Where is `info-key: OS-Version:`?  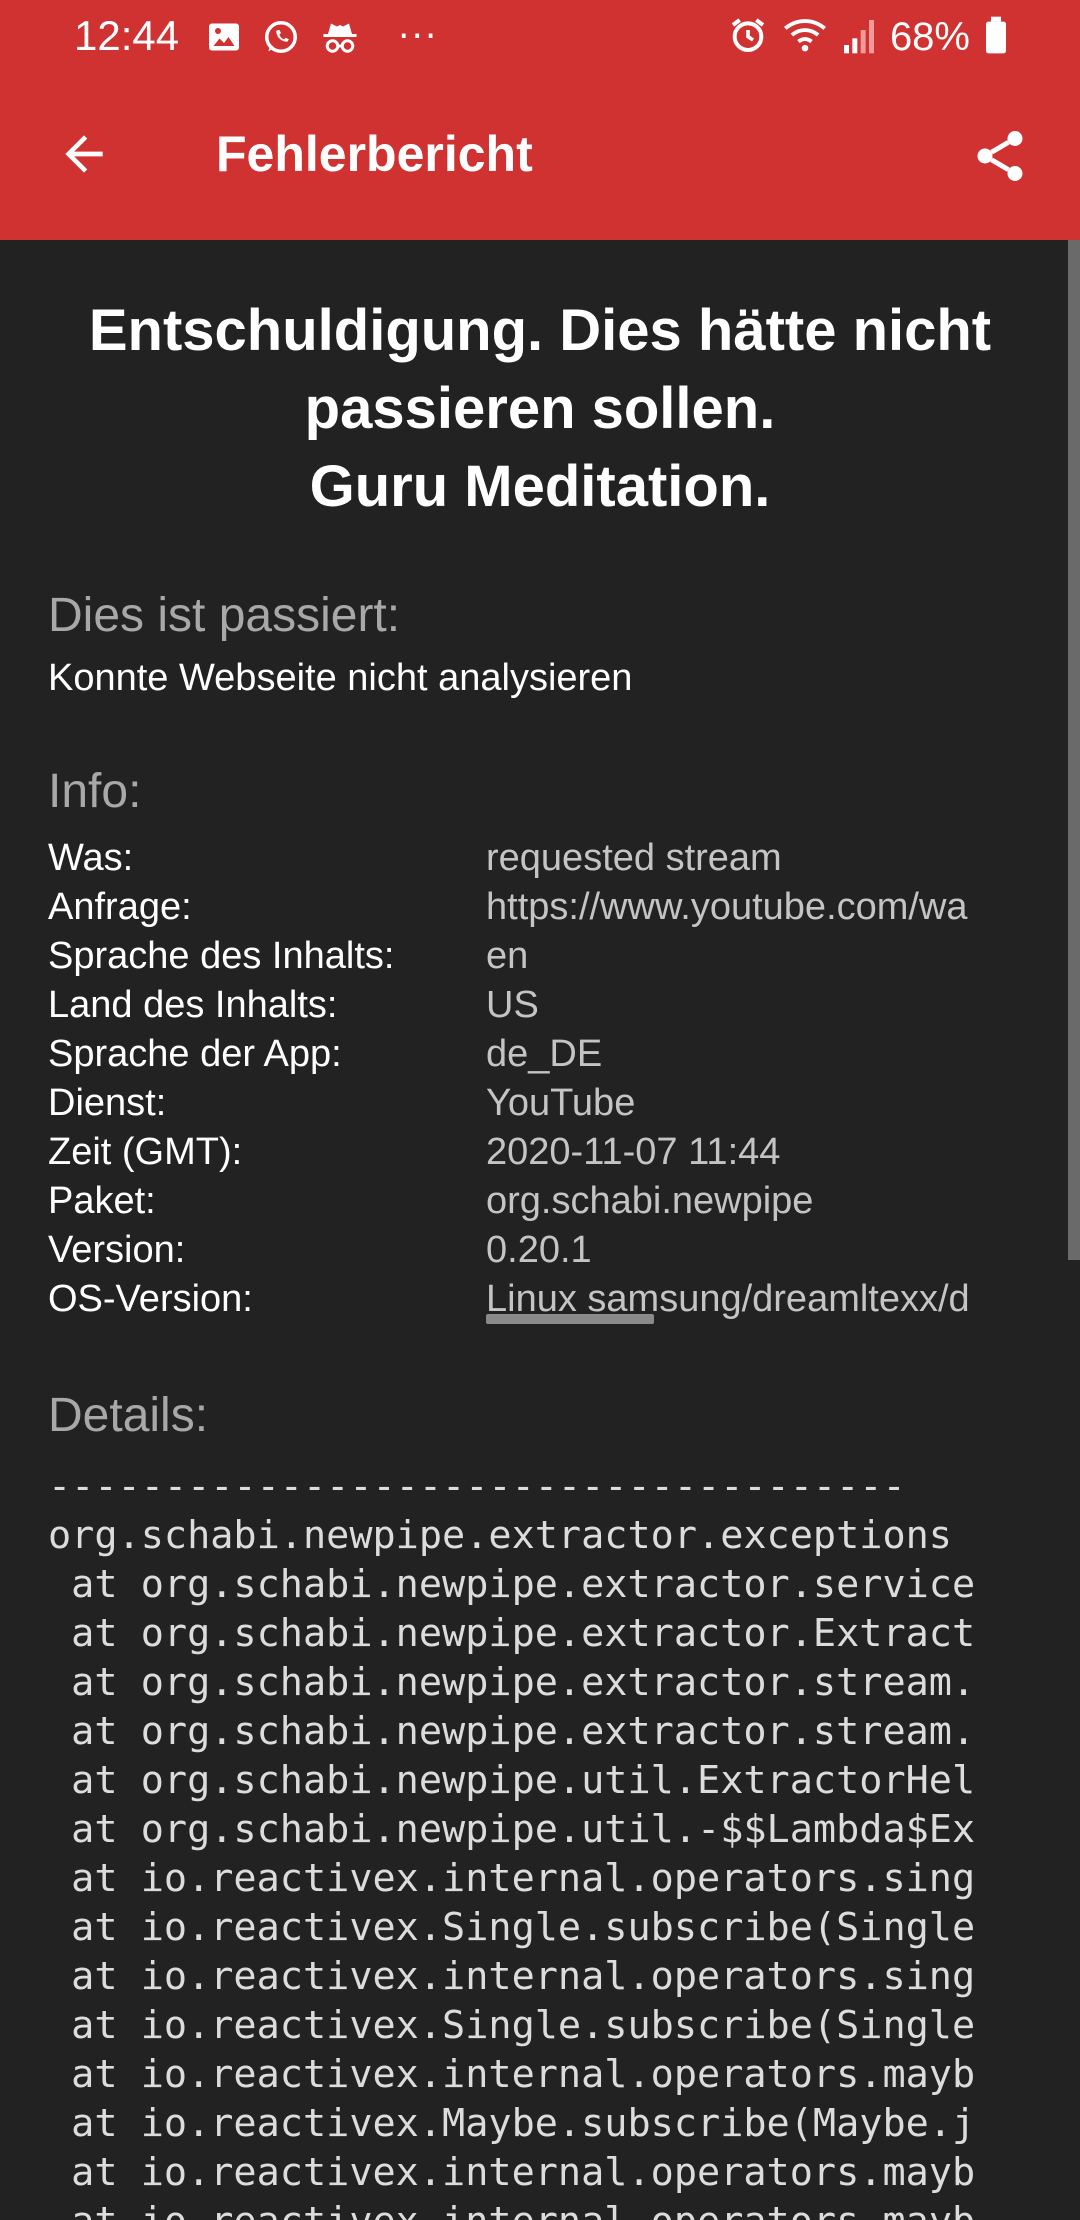 info-key: OS-Version: is located at coordinates (150, 1299).